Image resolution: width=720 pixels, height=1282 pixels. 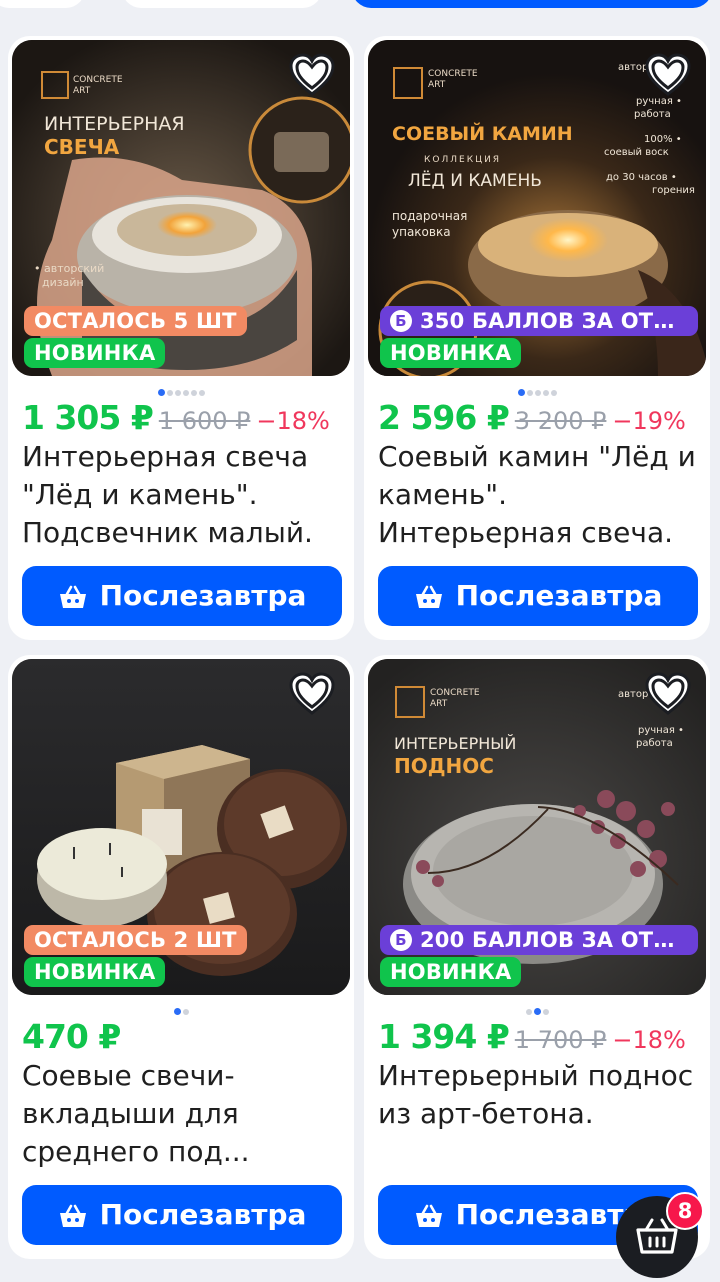 What do you see at coordinates (82, 147) in the screenshot?
I see `svg-text: СВЕЧА` at bounding box center [82, 147].